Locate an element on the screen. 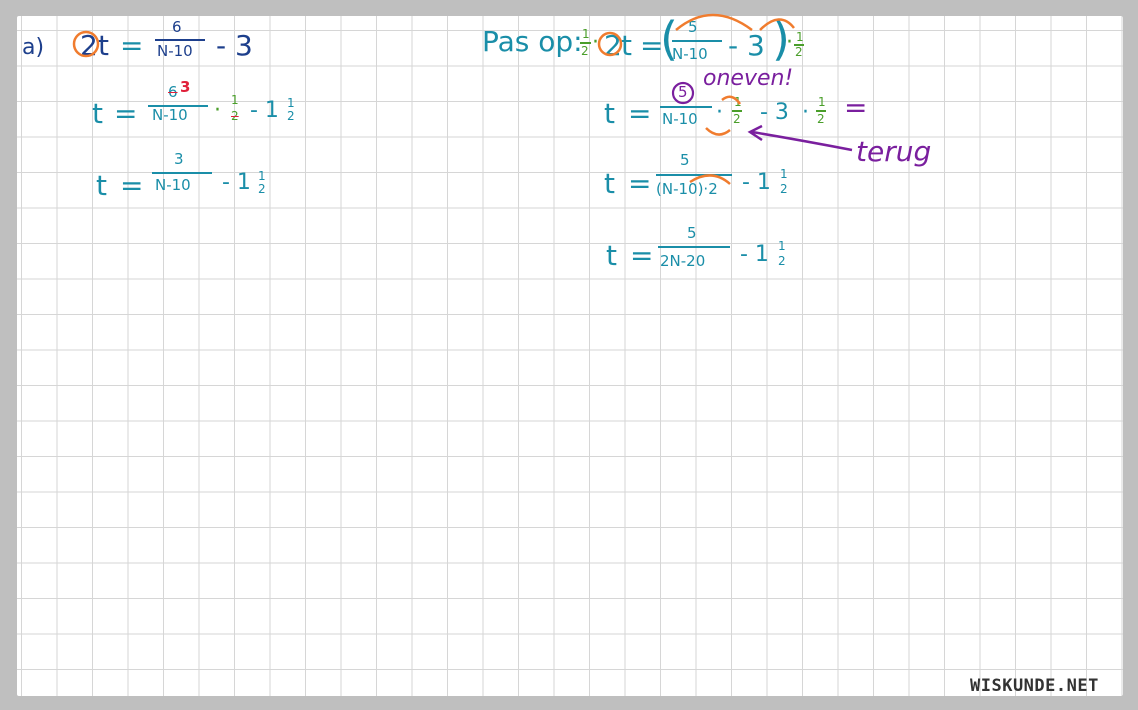 Image resolution: width=1138 pixels, height=710 pixels. odd-circle is located at coordinates (683, 93).